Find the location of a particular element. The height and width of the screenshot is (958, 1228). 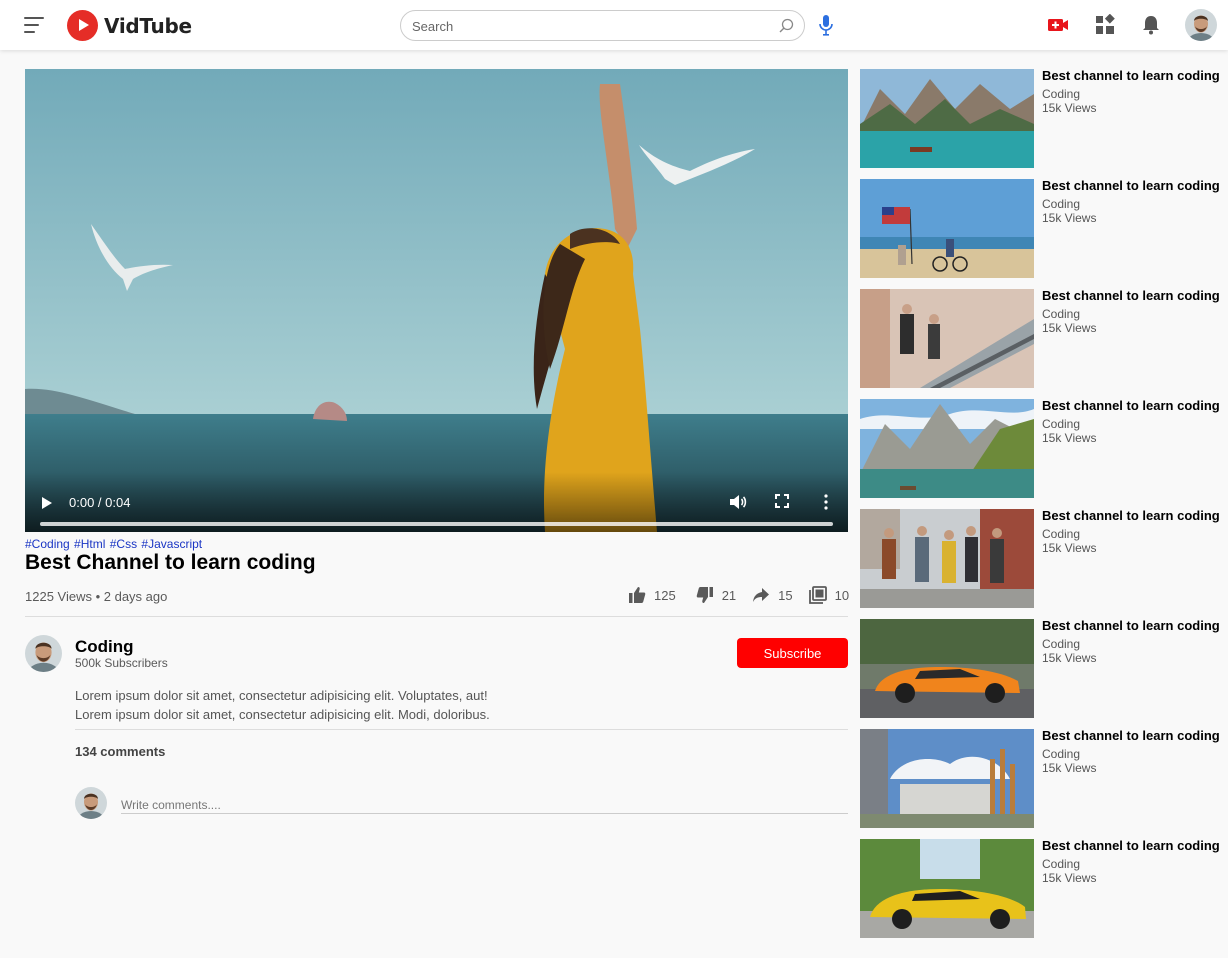

hashtag-link: #Javascript is located at coordinates (171, 544).